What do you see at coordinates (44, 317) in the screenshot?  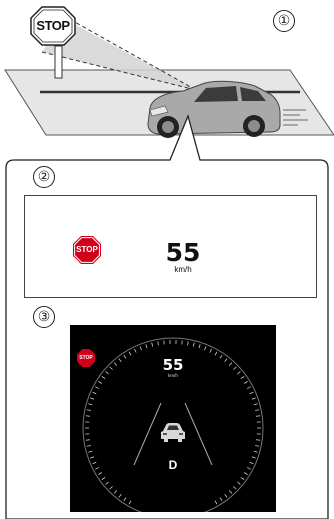 I see `step-3-label: ③` at bounding box center [44, 317].